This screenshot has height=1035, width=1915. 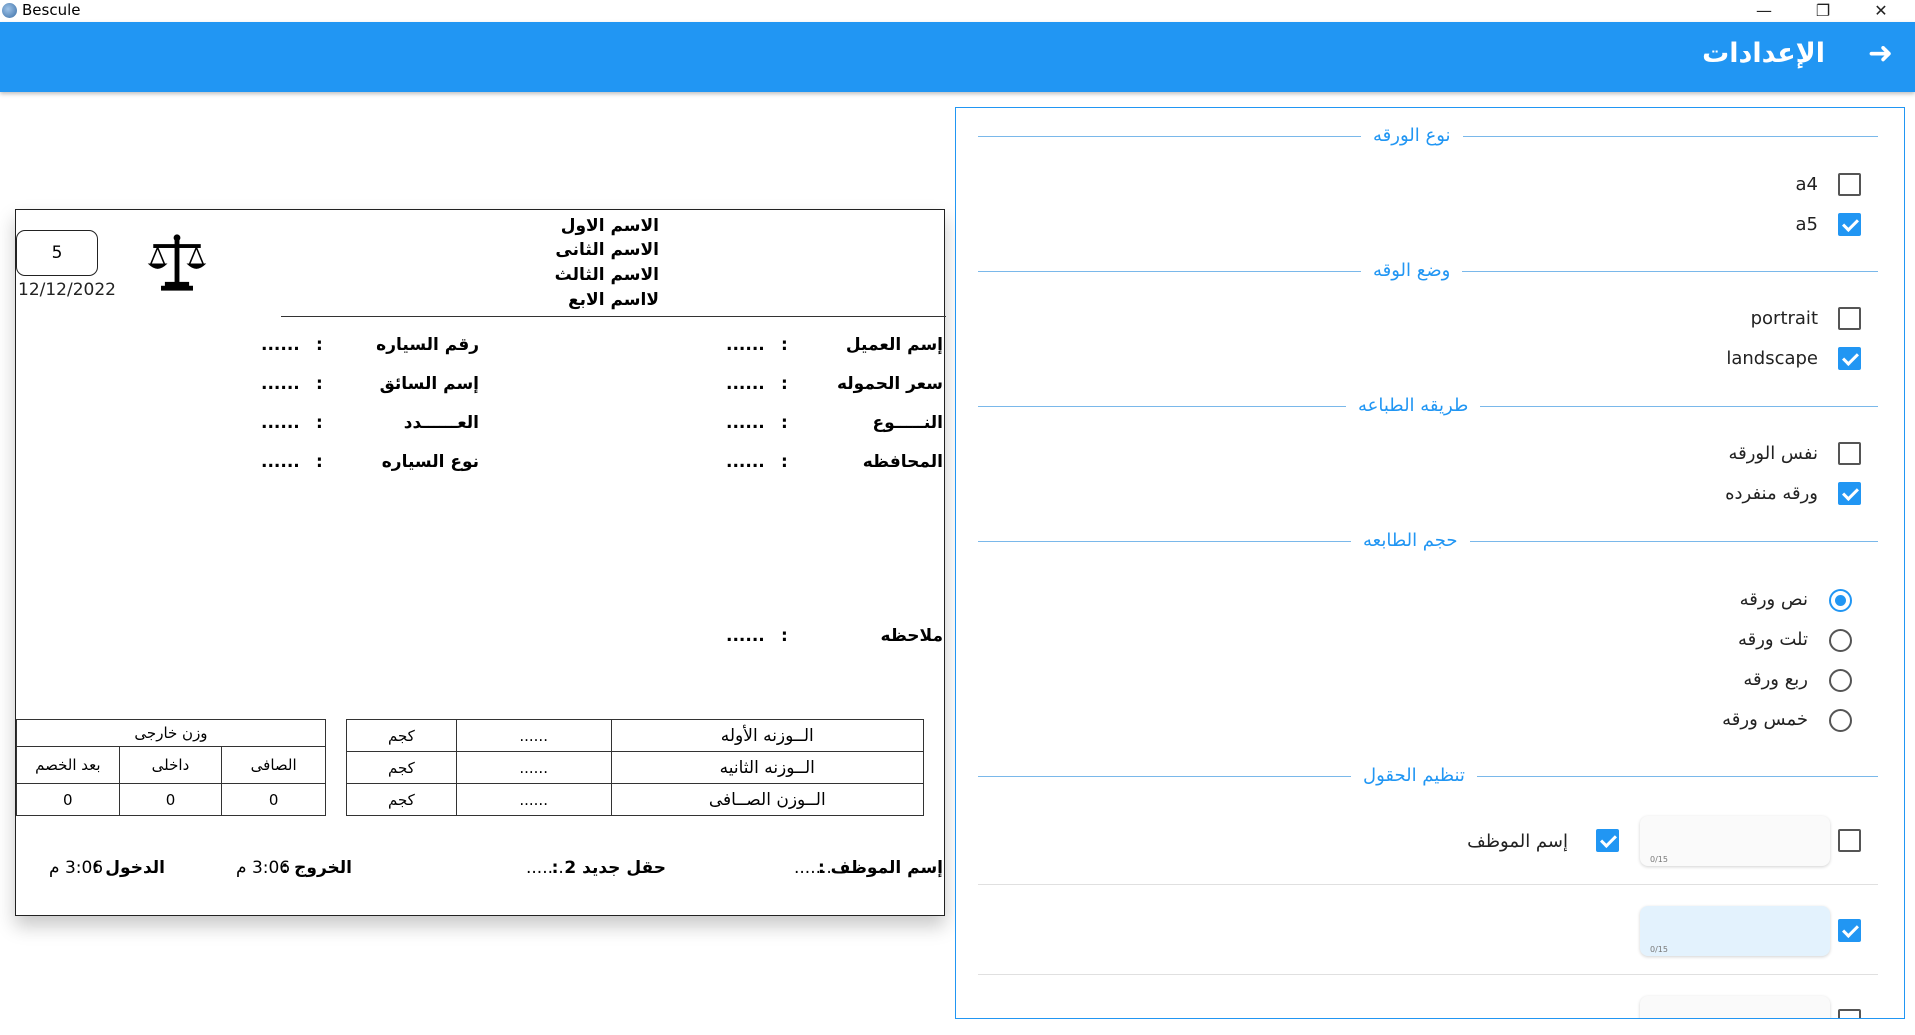 What do you see at coordinates (907, 423) in the screenshot?
I see `type-label: النـــــوع` at bounding box center [907, 423].